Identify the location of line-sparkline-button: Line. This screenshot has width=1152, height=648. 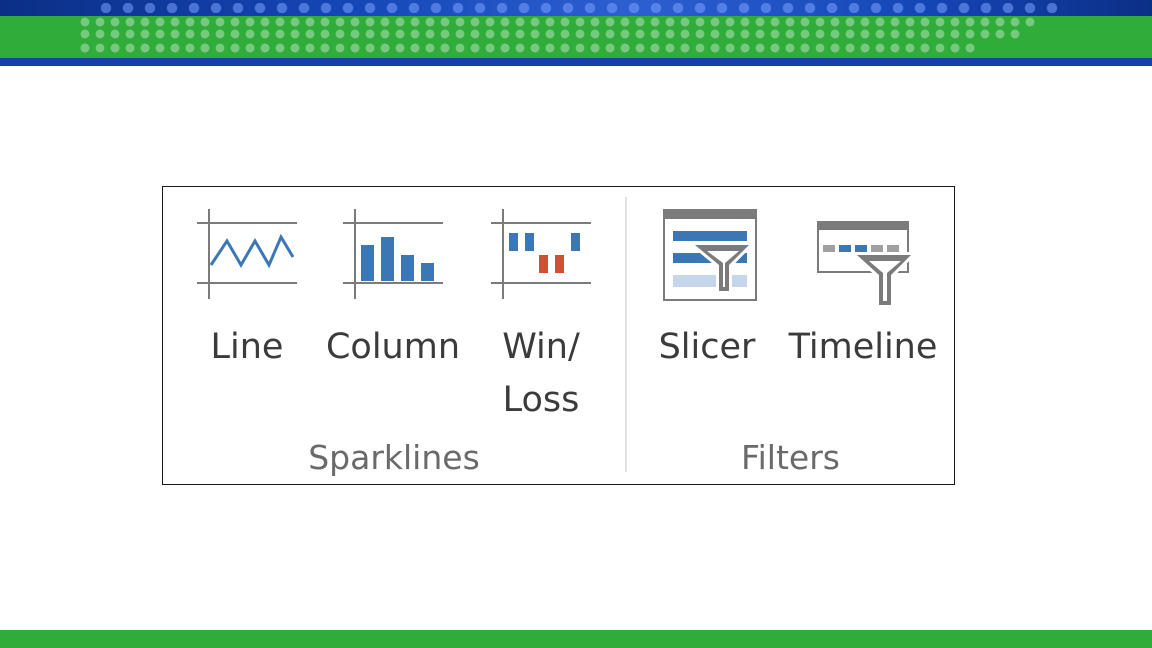
(247, 307).